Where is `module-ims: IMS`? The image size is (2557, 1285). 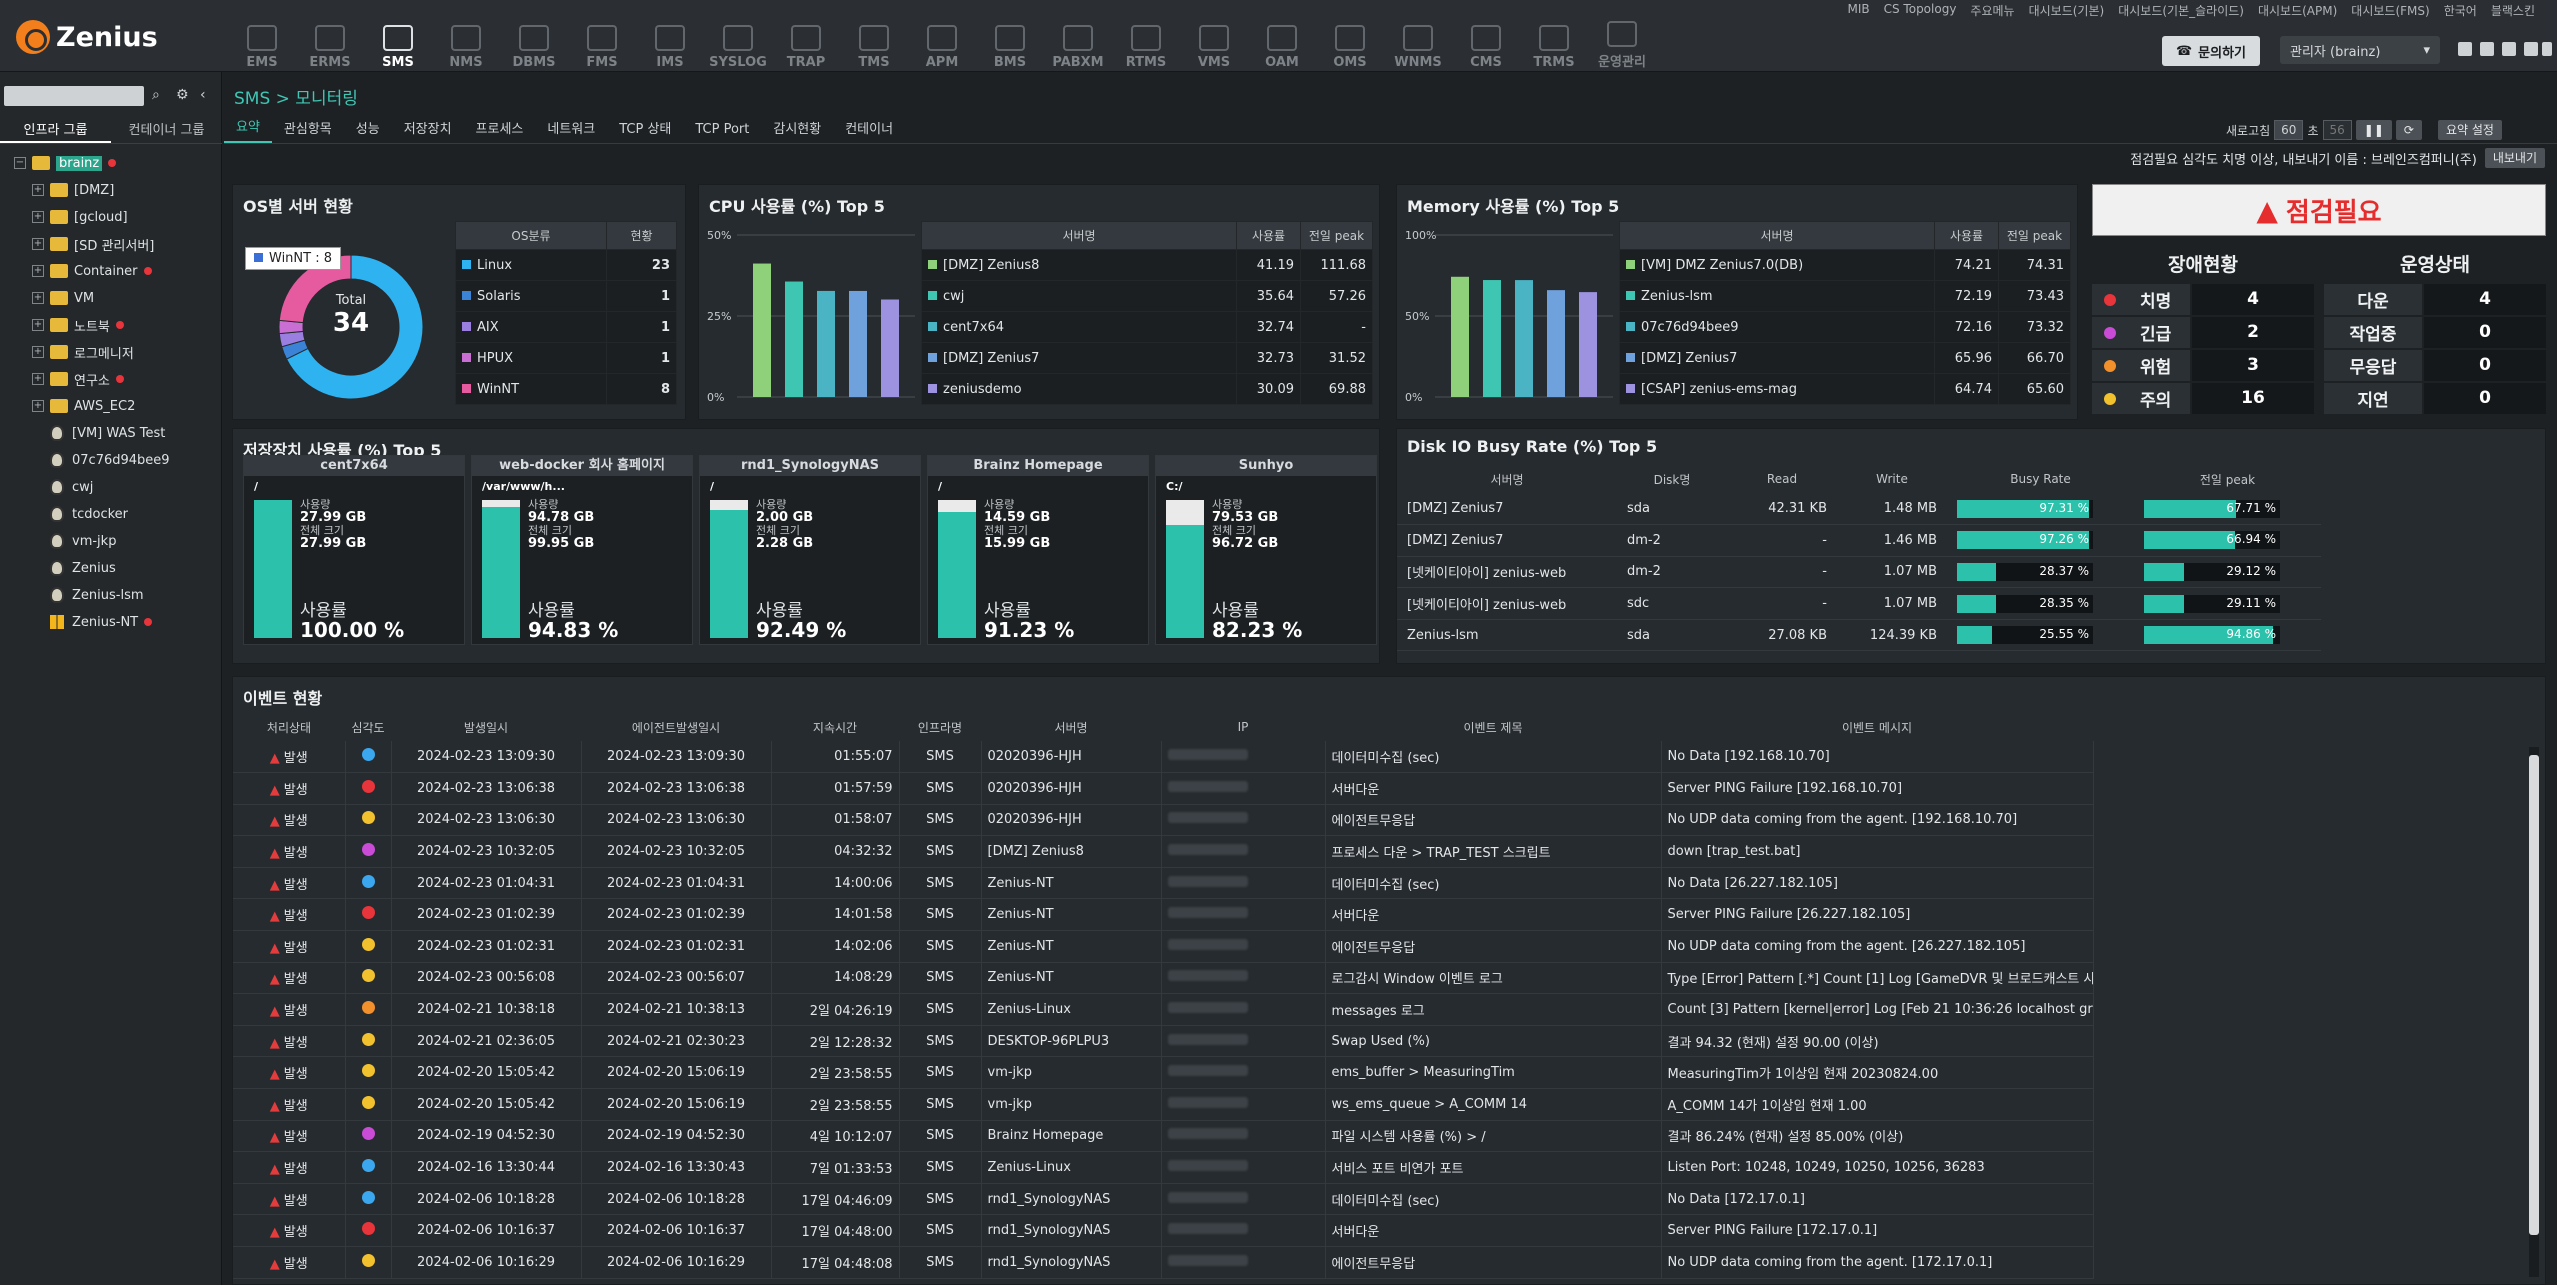 module-ims: IMS is located at coordinates (670, 42).